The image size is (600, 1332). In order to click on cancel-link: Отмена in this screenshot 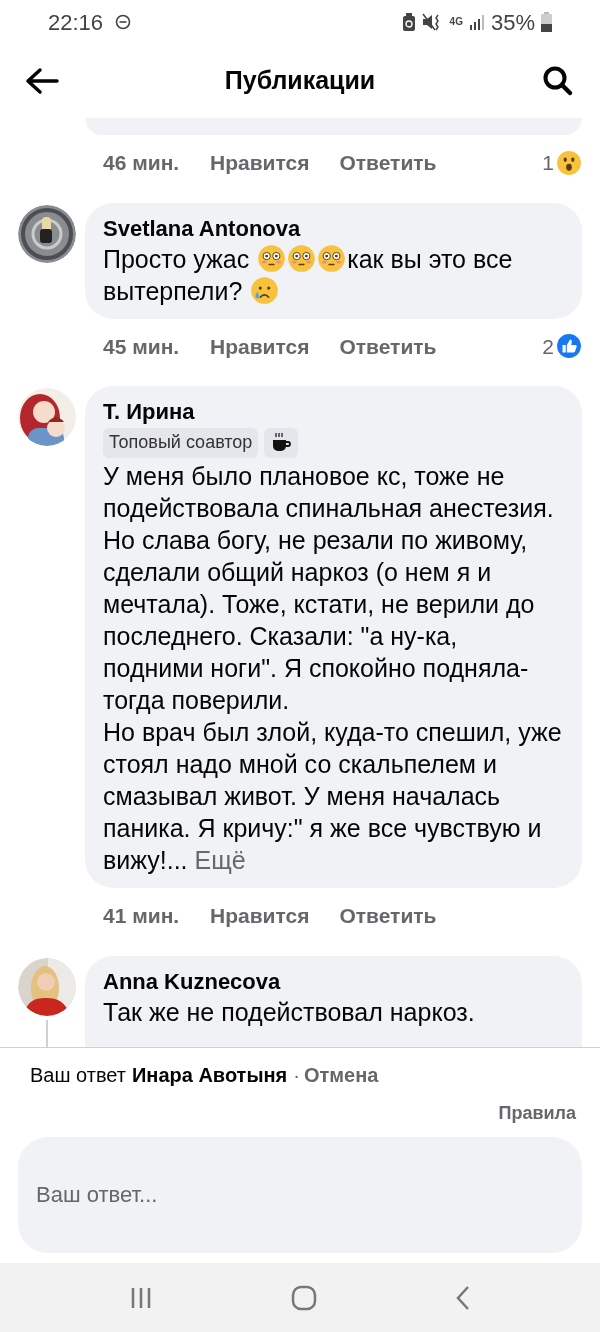, I will do `click(341, 1075)`.